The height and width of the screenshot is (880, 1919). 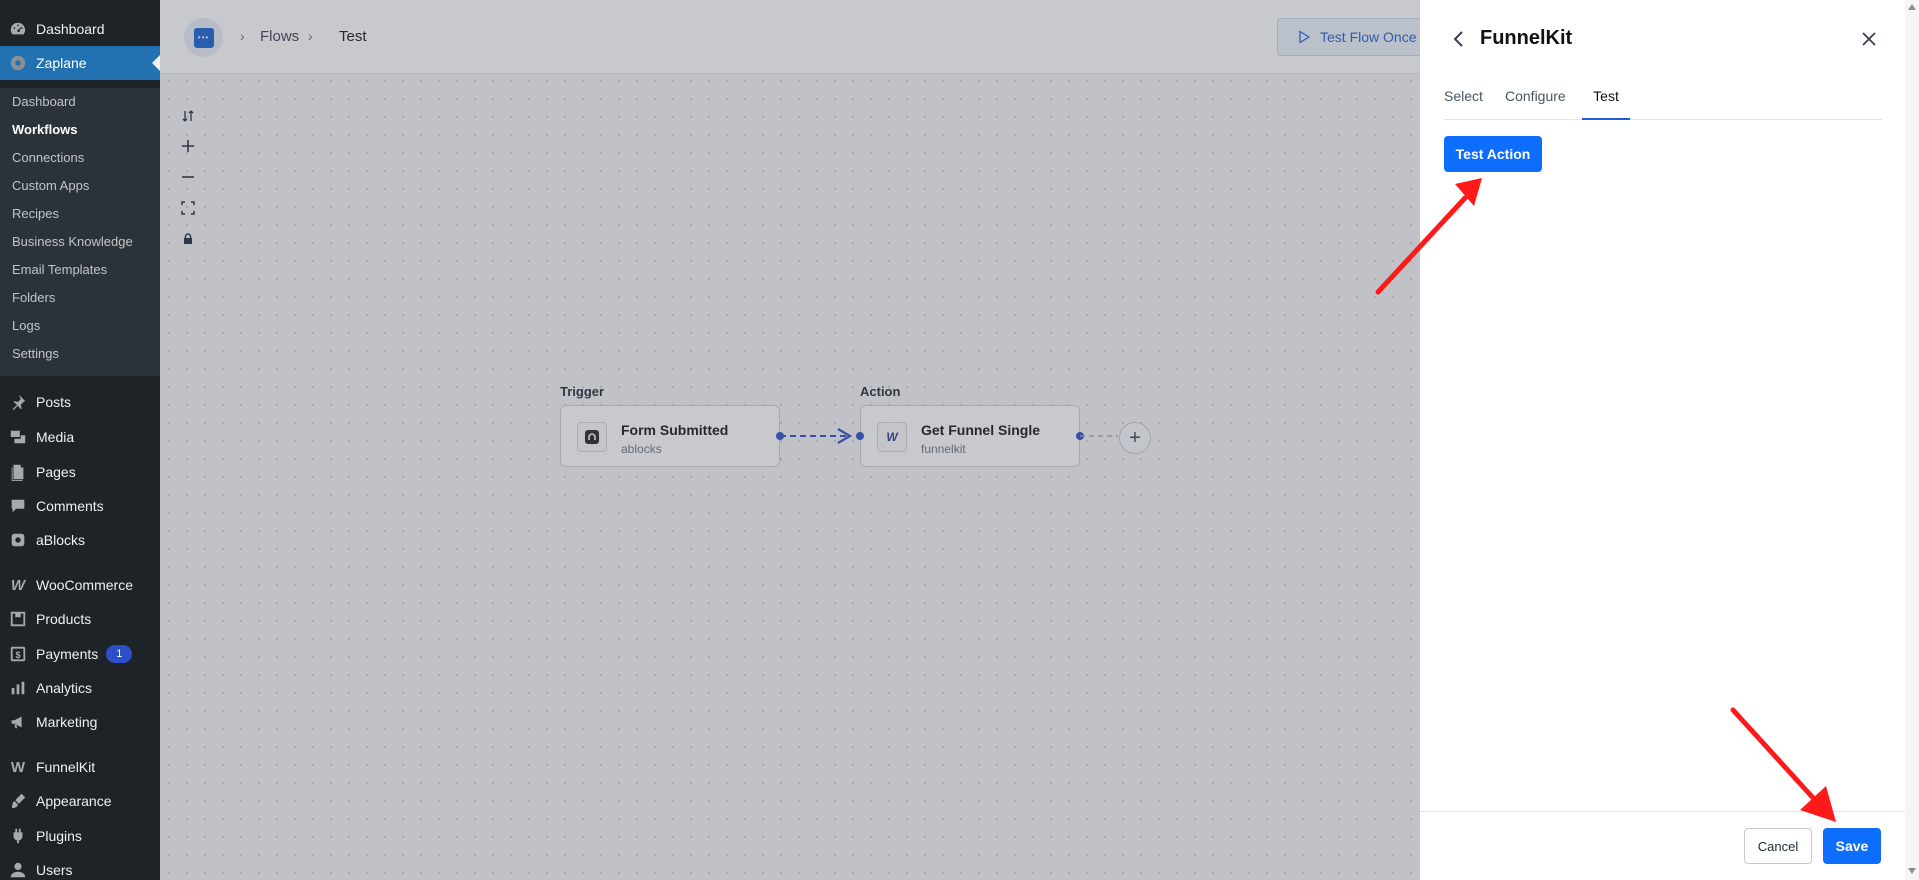 I want to click on plug-icon, so click(x=18, y=836).